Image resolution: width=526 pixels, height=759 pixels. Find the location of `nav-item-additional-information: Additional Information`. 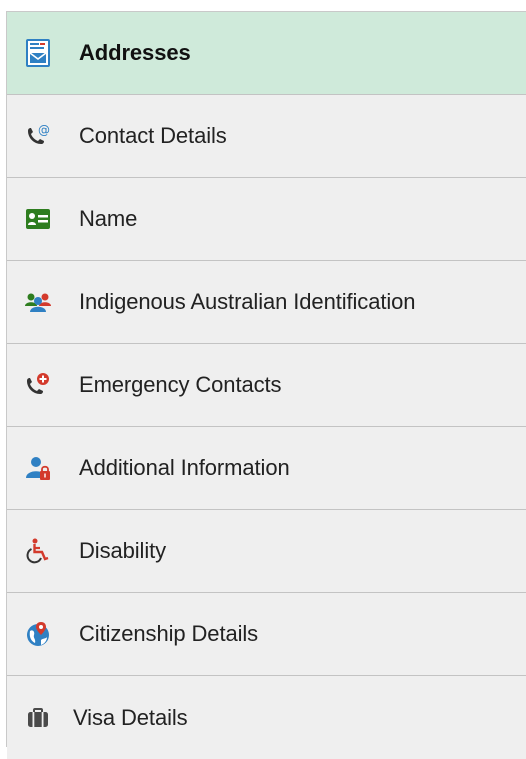

nav-item-additional-information: Additional Information is located at coordinates (266, 468).